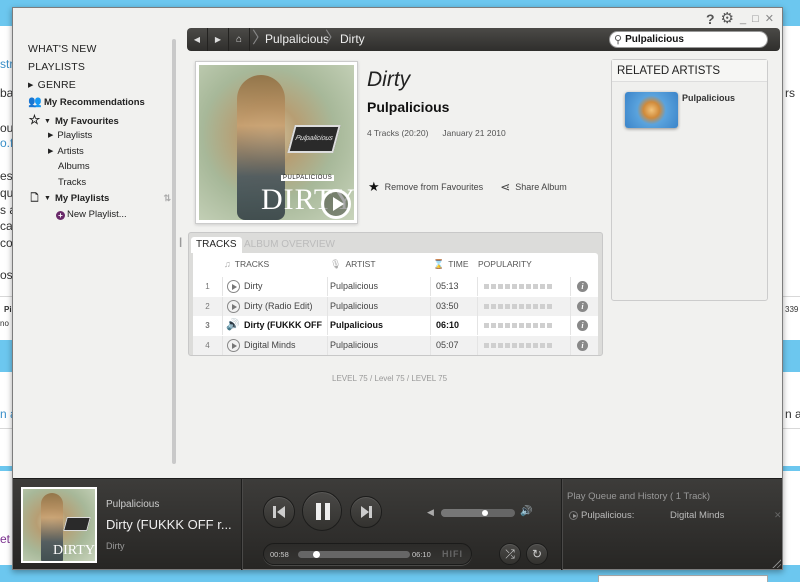 This screenshot has width=800, height=582. What do you see at coordinates (354, 554) in the screenshot?
I see `seek-slider` at bounding box center [354, 554].